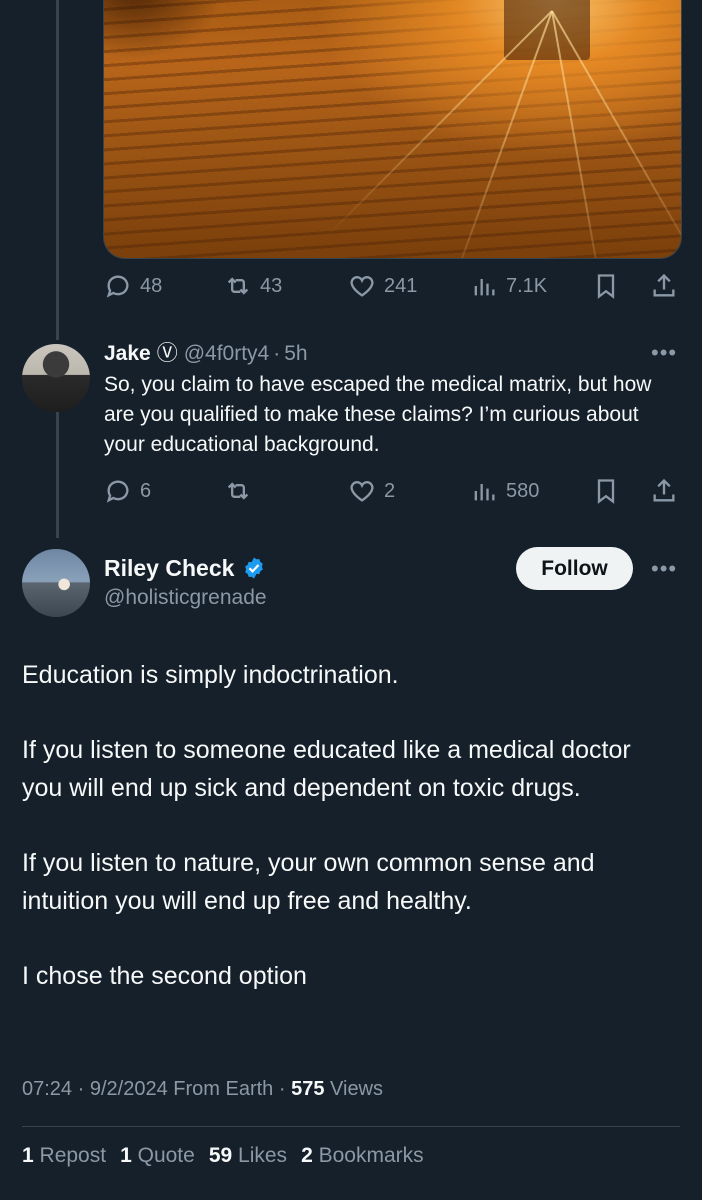  What do you see at coordinates (574, 568) in the screenshot?
I see `follow-button: Follow` at bounding box center [574, 568].